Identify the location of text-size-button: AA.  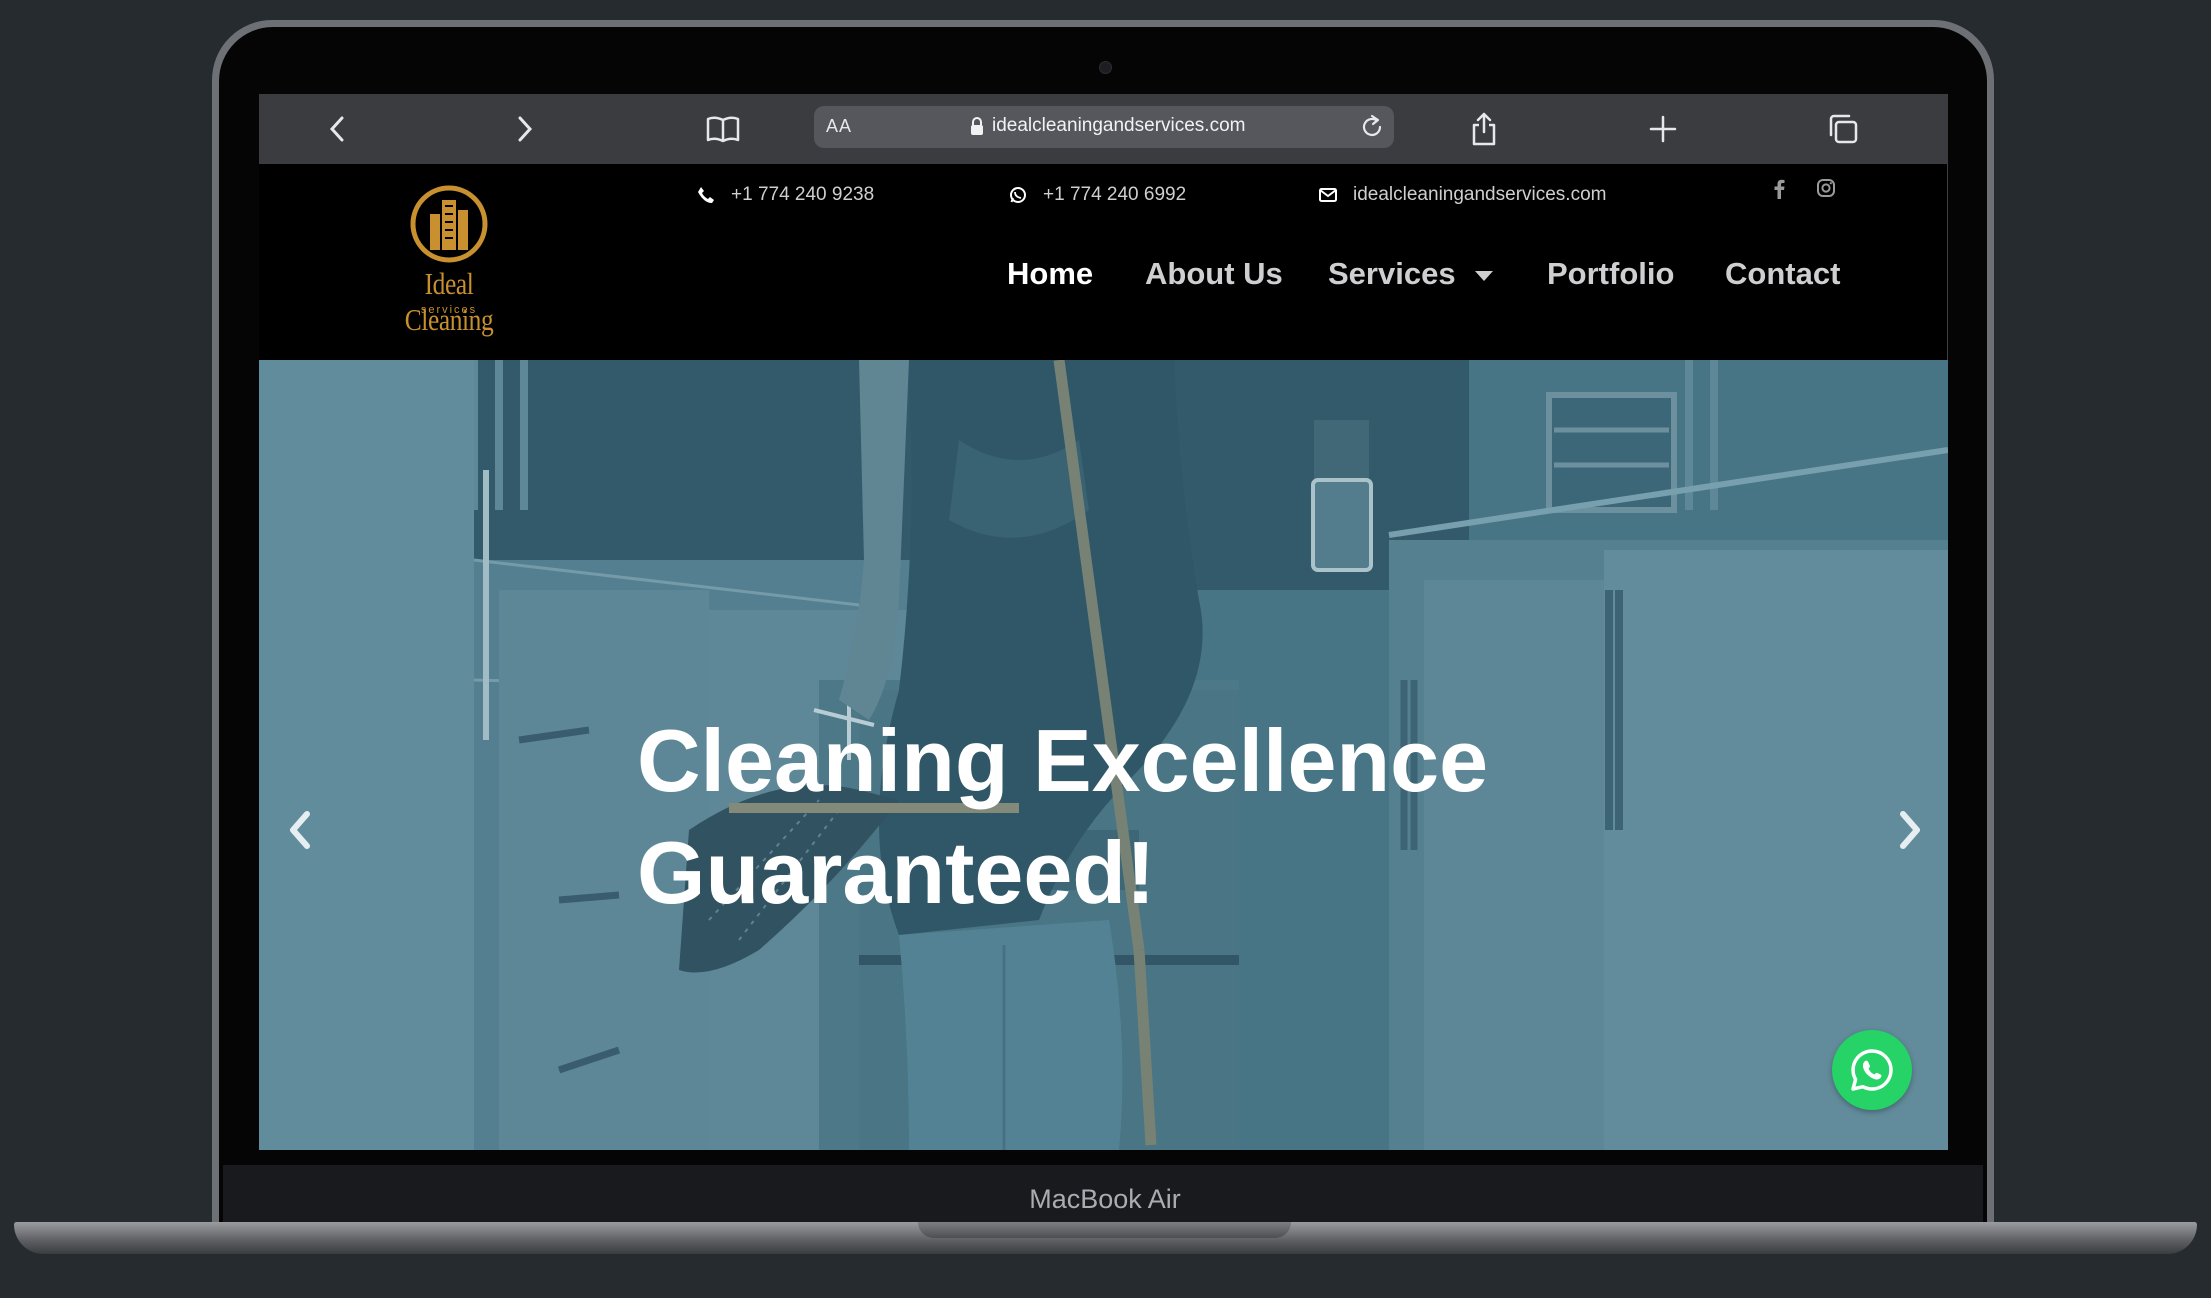
(839, 126).